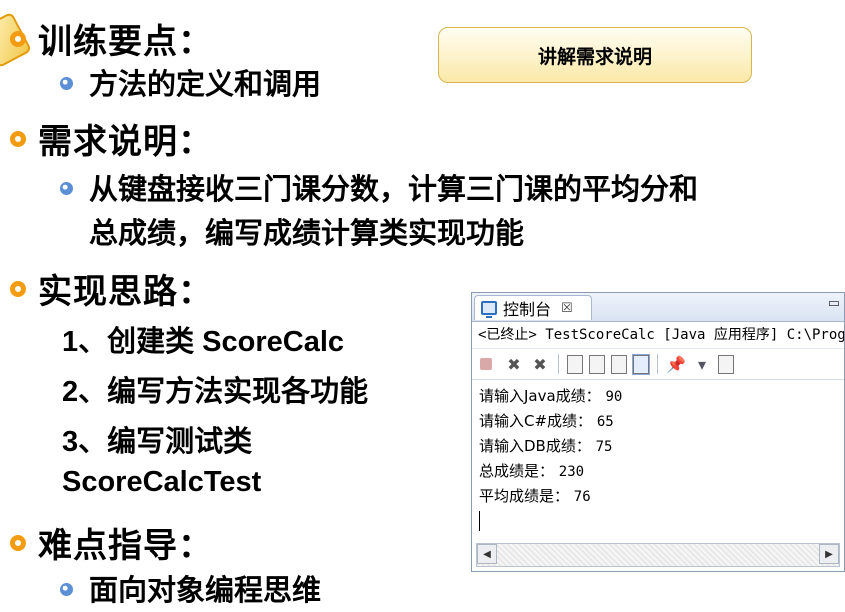  I want to click on approach-step-3-cont: ScoreCalcTest, so click(162, 482).